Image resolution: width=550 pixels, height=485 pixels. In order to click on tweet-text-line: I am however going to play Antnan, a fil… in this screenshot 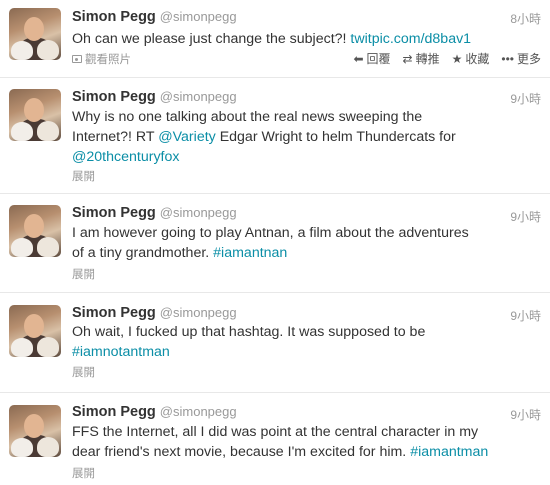, I will do `click(270, 233)`.